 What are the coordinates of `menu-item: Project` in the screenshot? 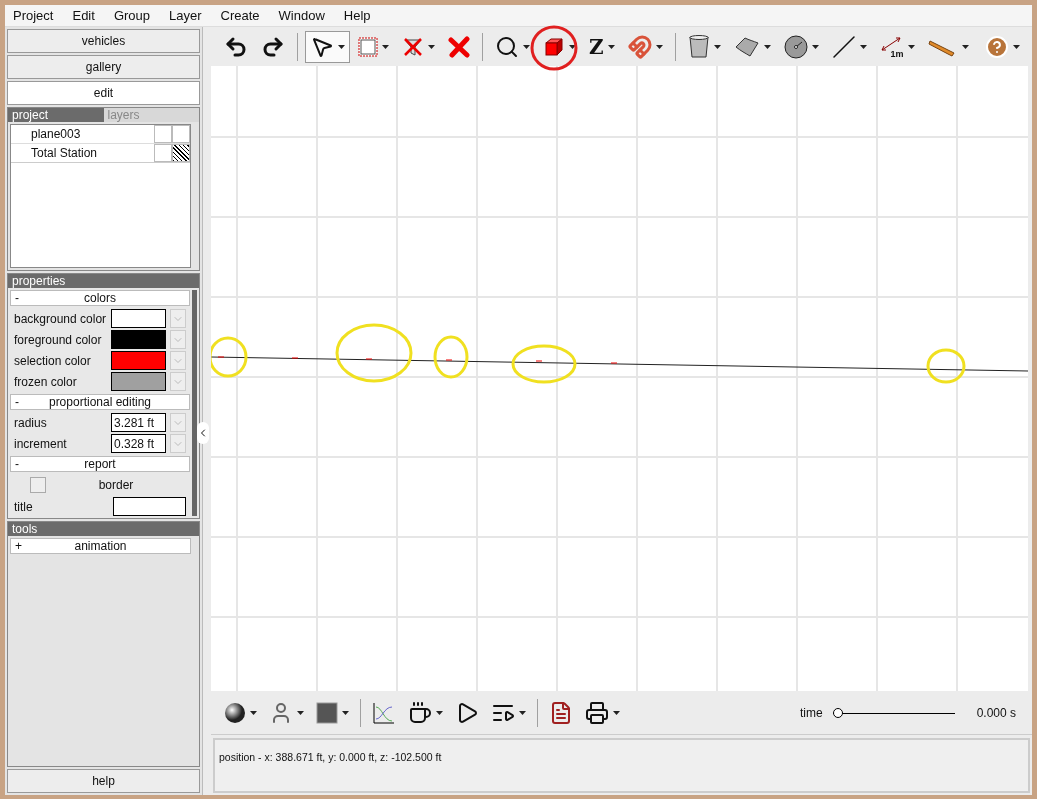 It's located at (33, 15).